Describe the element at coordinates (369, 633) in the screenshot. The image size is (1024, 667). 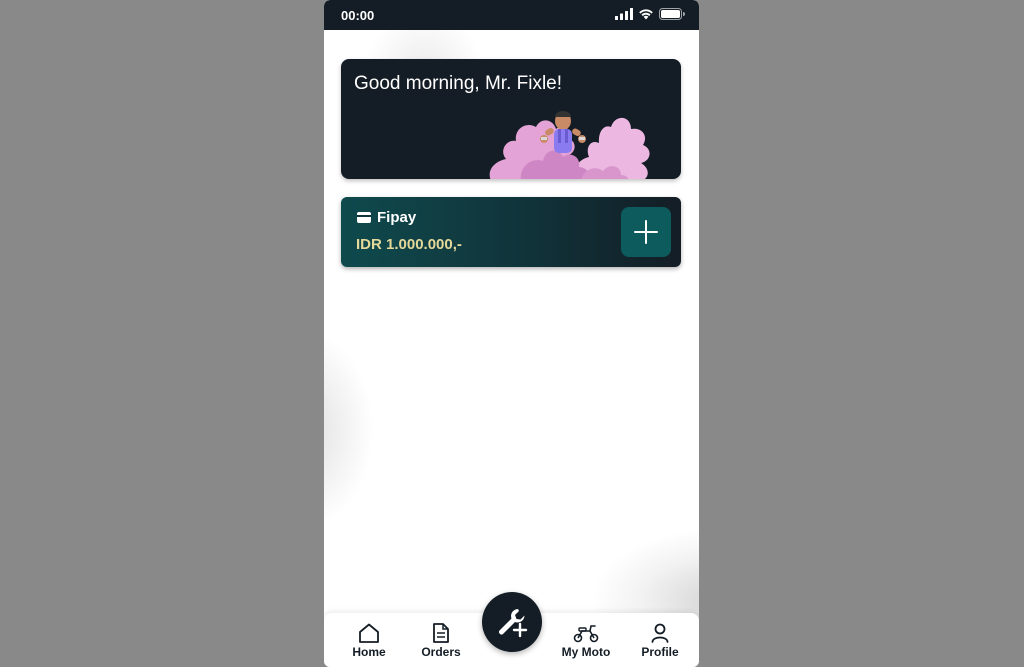
I see `home-icon` at that location.